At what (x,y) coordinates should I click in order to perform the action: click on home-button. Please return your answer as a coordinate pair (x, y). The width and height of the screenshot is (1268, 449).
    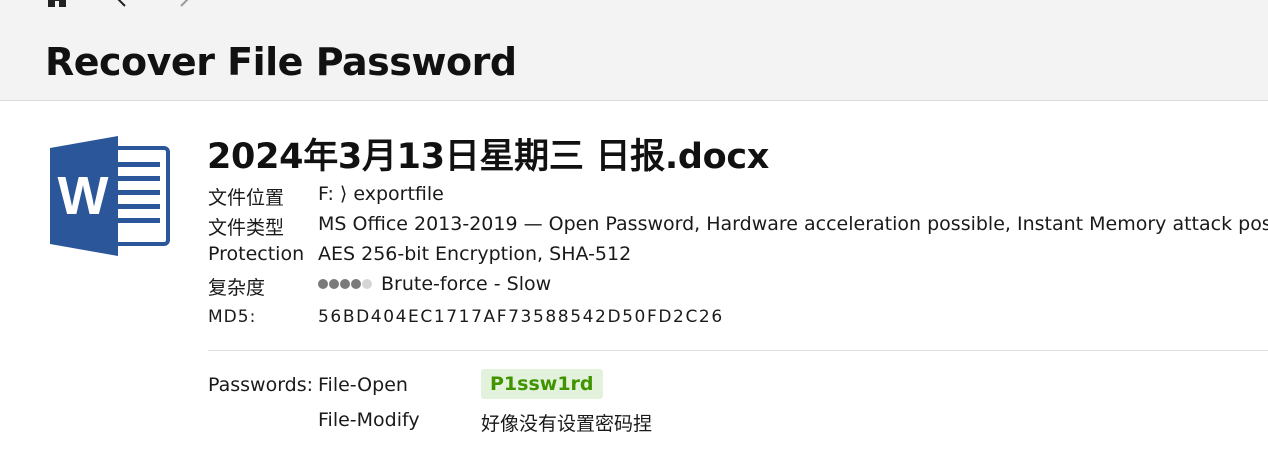
    Looking at the image, I should click on (57, 5).